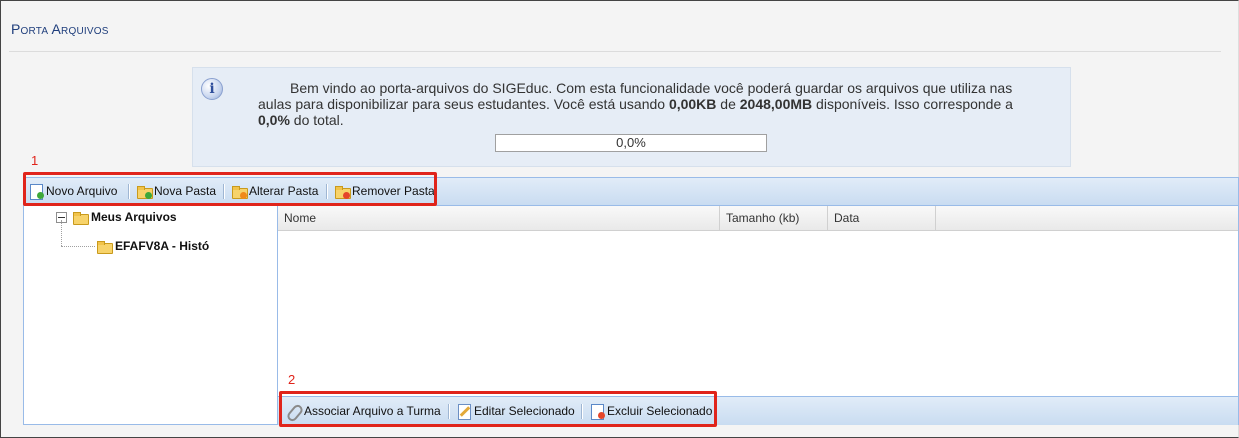 The height and width of the screenshot is (438, 1239). What do you see at coordinates (524, 411) in the screenshot?
I see `edit-selected-label: Editar Selecionado` at bounding box center [524, 411].